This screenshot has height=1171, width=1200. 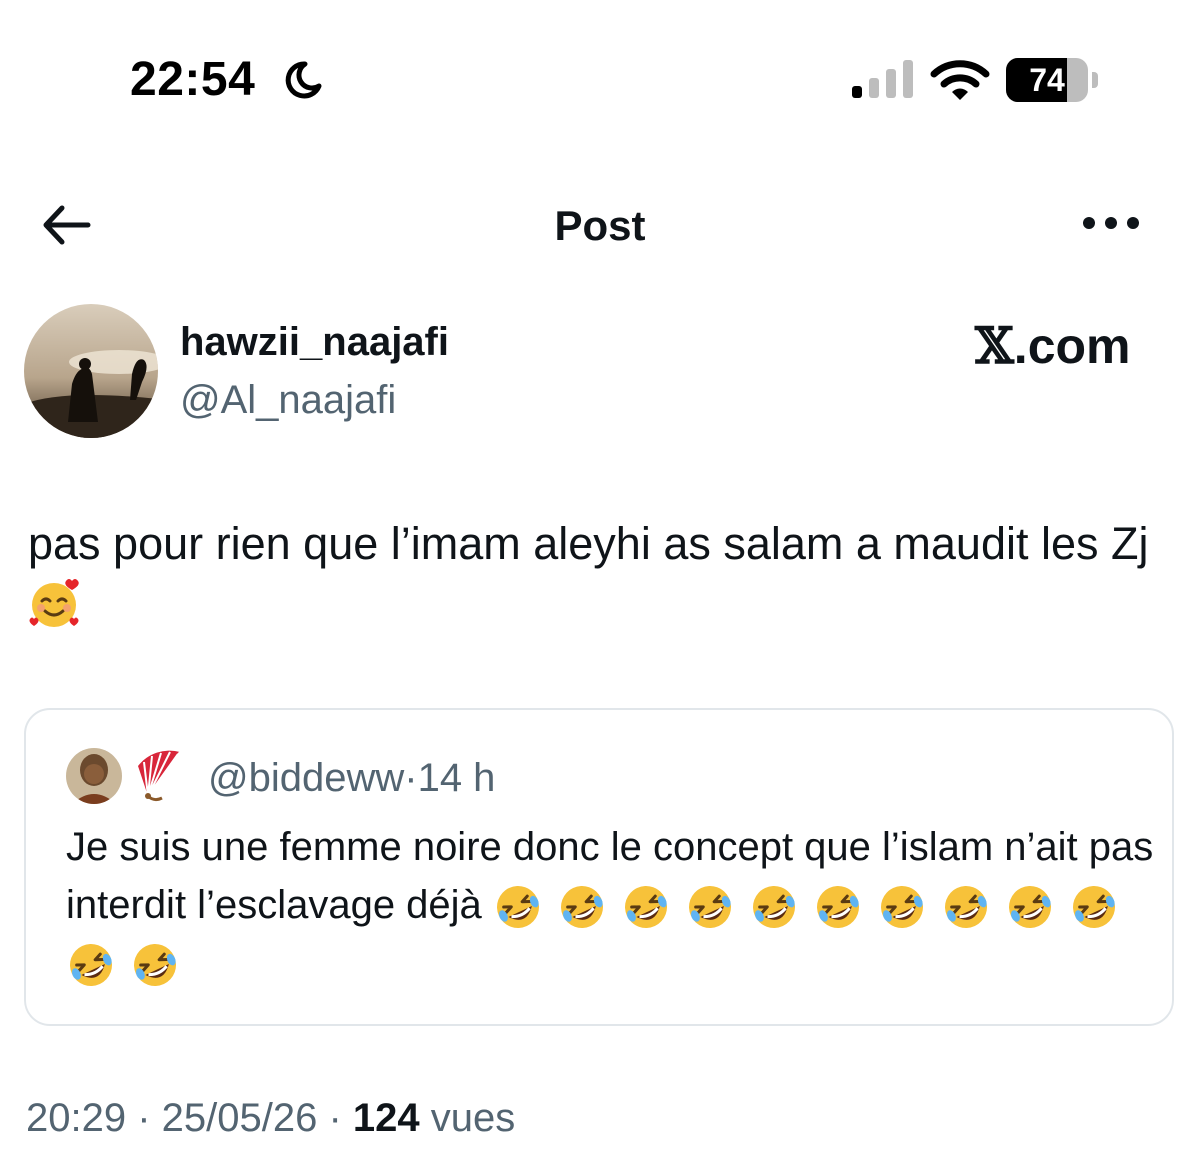 What do you see at coordinates (288, 400) in the screenshot?
I see `author-handle: @Al_naajafi` at bounding box center [288, 400].